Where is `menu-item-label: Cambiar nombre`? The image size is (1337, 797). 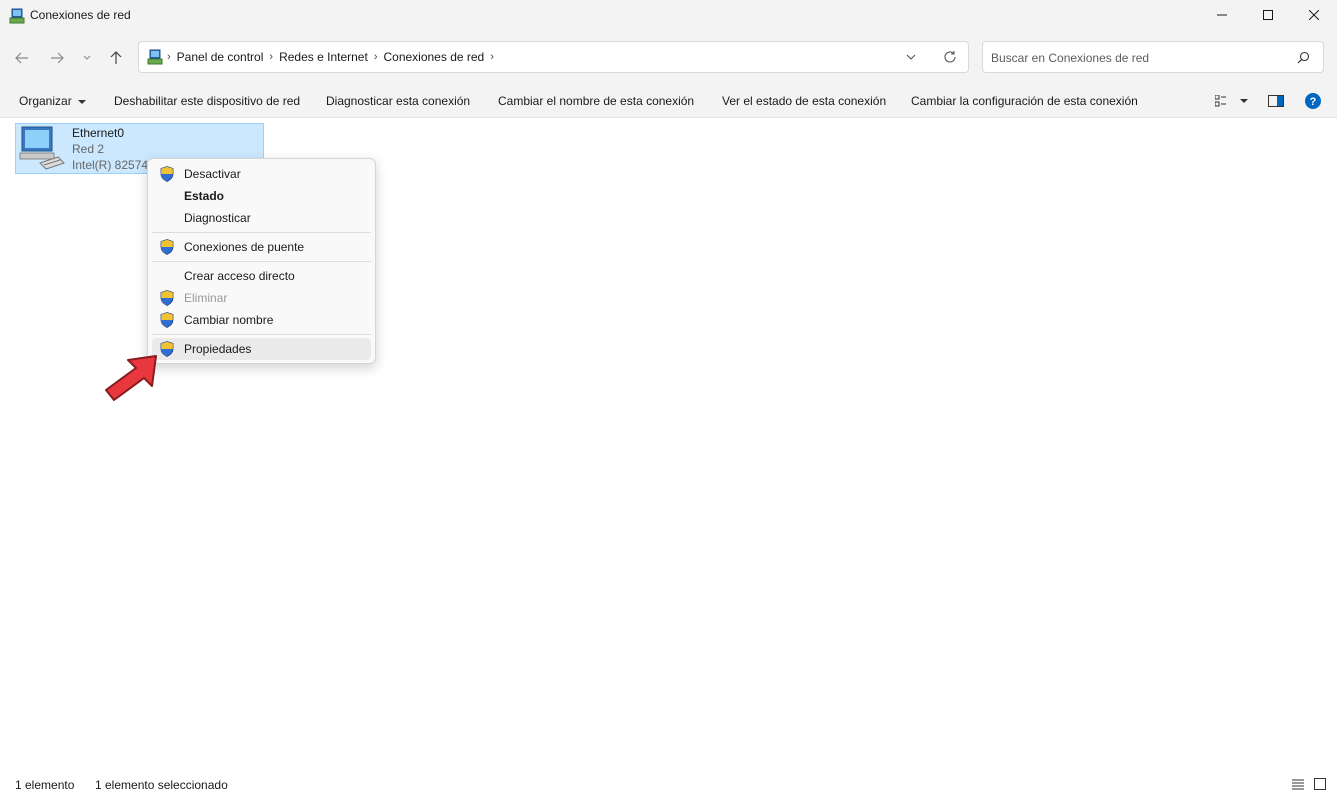 menu-item-label: Cambiar nombre is located at coordinates (229, 320).